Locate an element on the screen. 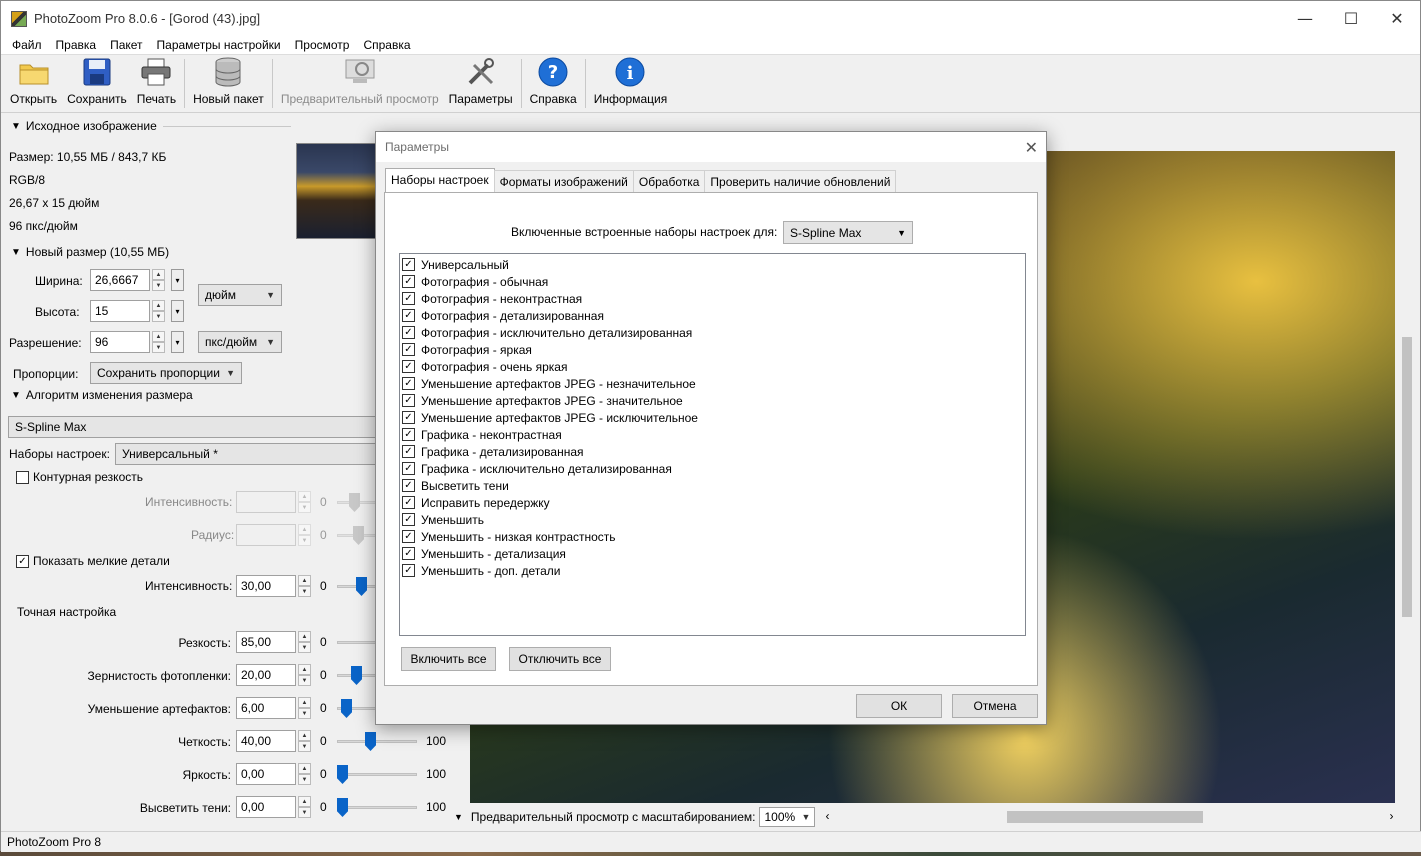 The height and width of the screenshot is (856, 1421). settings-button: Параметры is located at coordinates (481, 83).